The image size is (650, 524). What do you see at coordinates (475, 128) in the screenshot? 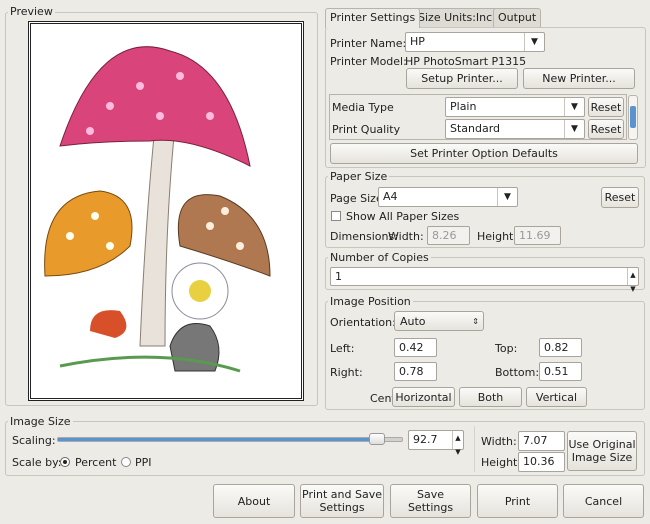
I see `print-quality-value: Standard` at bounding box center [475, 128].